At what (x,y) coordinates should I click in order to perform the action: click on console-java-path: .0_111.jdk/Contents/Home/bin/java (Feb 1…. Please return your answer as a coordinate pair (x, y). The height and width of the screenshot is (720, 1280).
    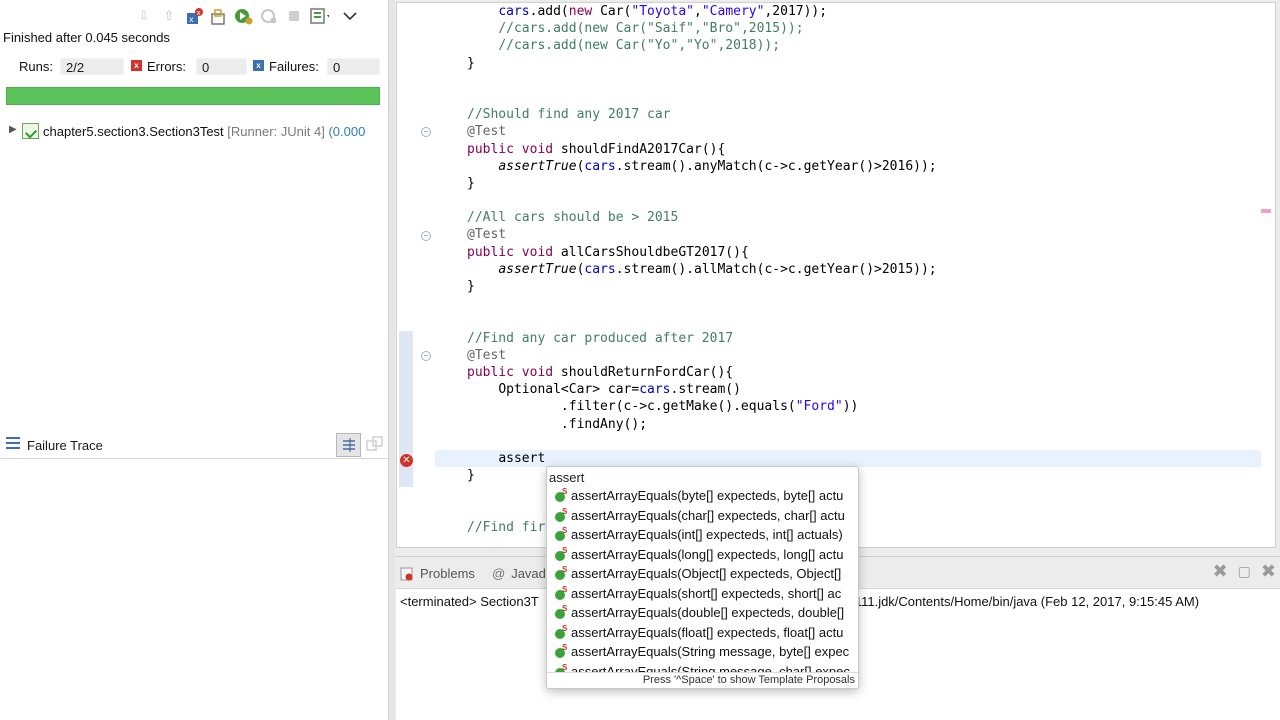
    Looking at the image, I should click on (1018, 601).